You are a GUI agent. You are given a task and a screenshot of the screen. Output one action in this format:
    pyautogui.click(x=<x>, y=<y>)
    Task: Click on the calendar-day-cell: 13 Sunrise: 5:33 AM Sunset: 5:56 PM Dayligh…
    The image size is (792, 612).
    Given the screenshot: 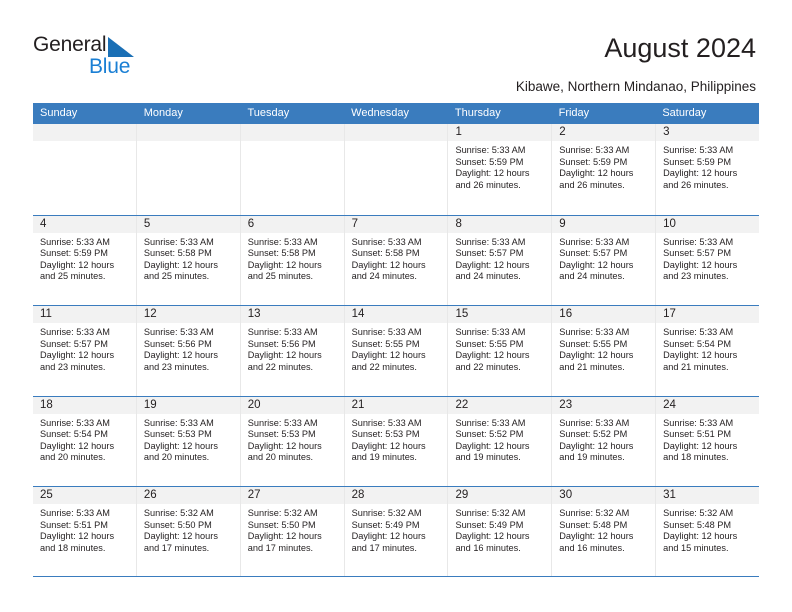 What is the action you would take?
    pyautogui.click(x=291, y=351)
    